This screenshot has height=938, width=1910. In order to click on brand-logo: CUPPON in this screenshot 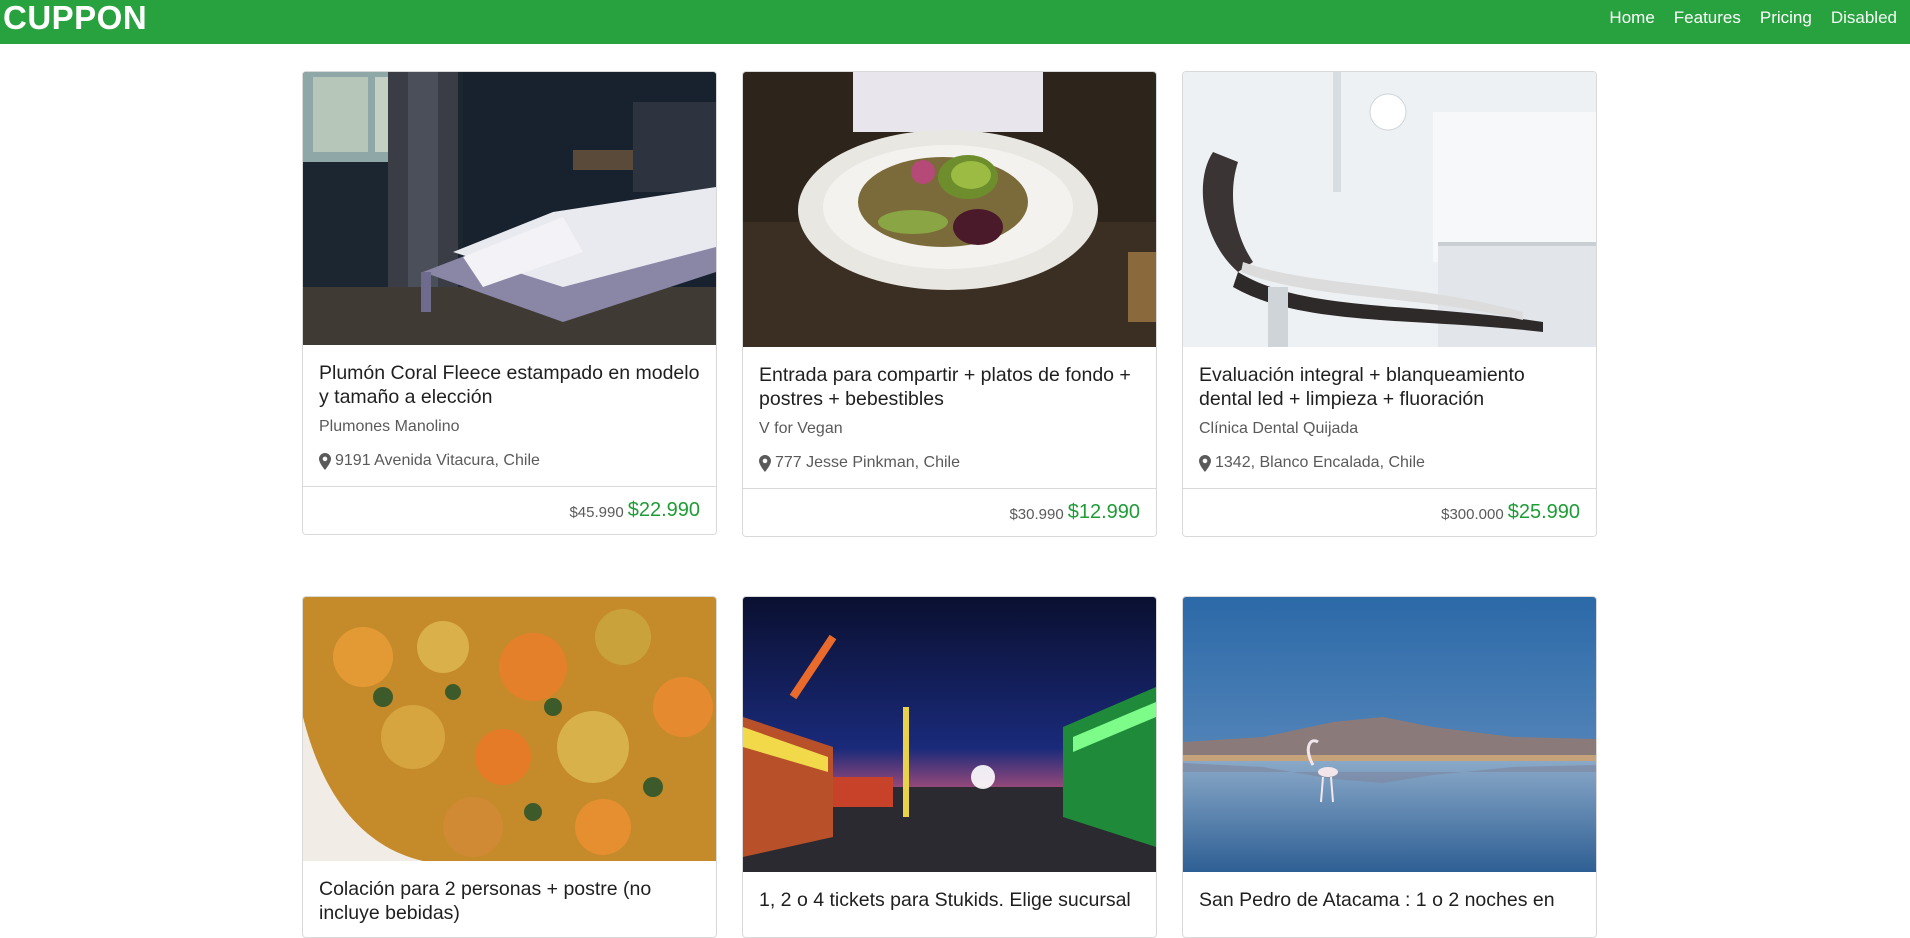, I will do `click(75, 18)`.